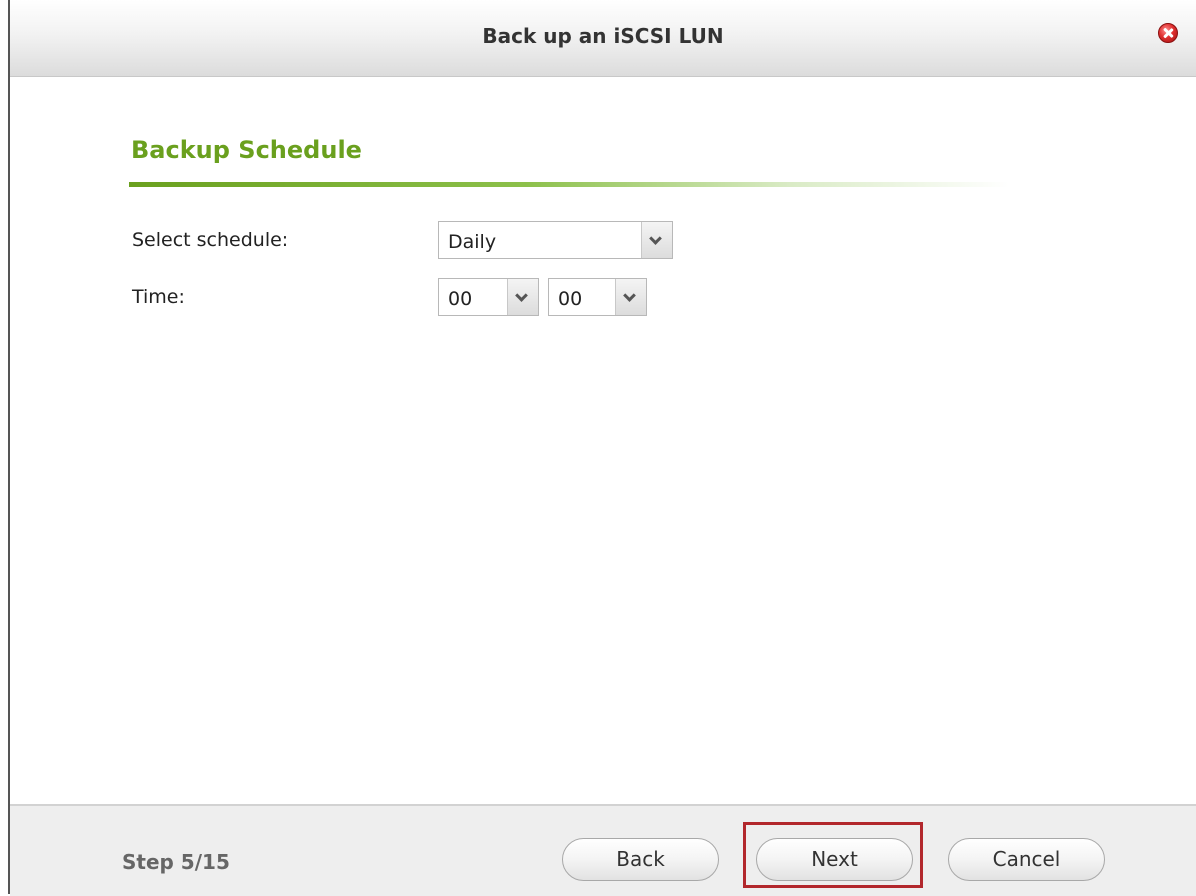  Describe the element at coordinates (597, 297) in the screenshot. I see `minute-select: 00` at that location.